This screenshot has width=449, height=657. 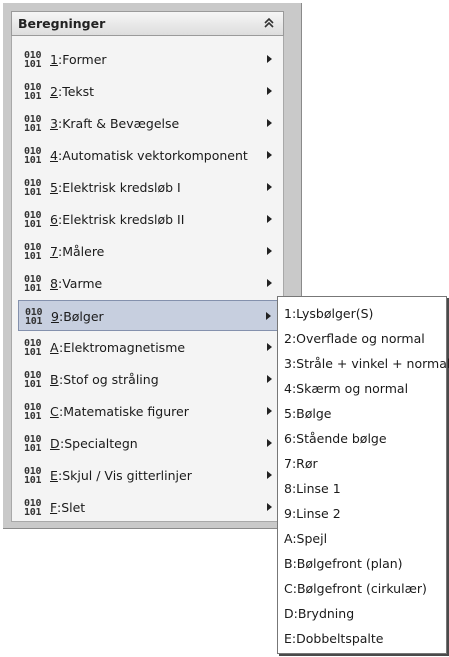 What do you see at coordinates (147, 23) in the screenshot?
I see `panel-header: Beregninger` at bounding box center [147, 23].